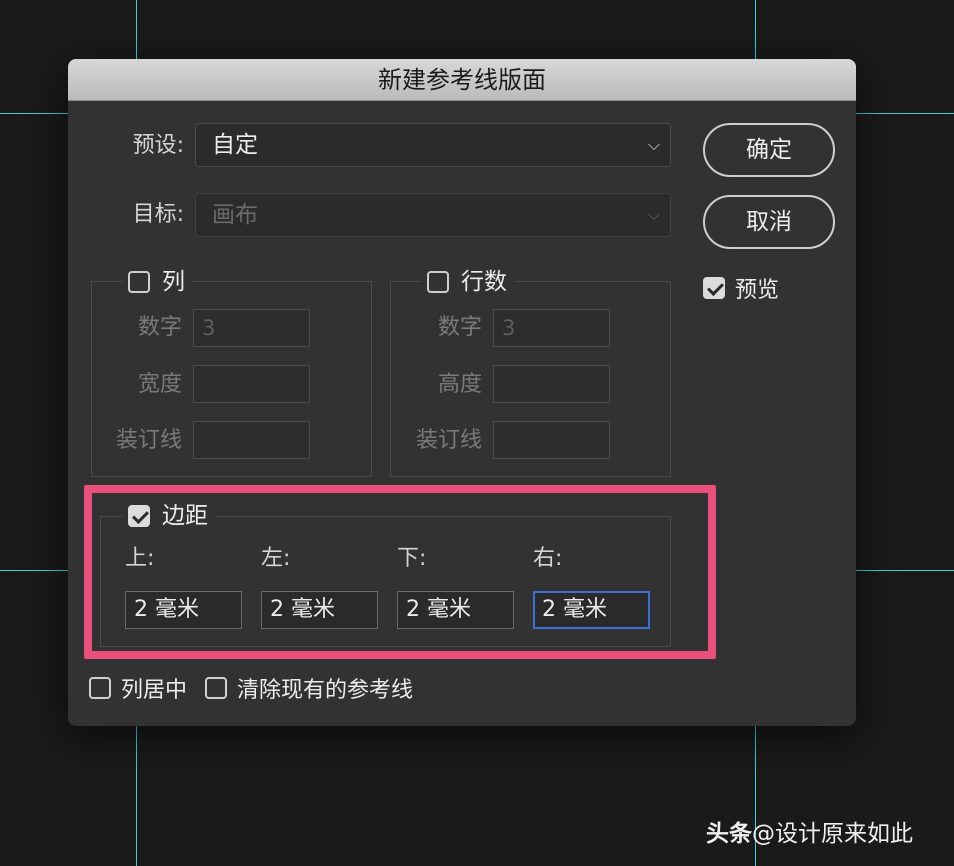  Describe the element at coordinates (158, 214) in the screenshot. I see `target-label: 目标:` at that location.